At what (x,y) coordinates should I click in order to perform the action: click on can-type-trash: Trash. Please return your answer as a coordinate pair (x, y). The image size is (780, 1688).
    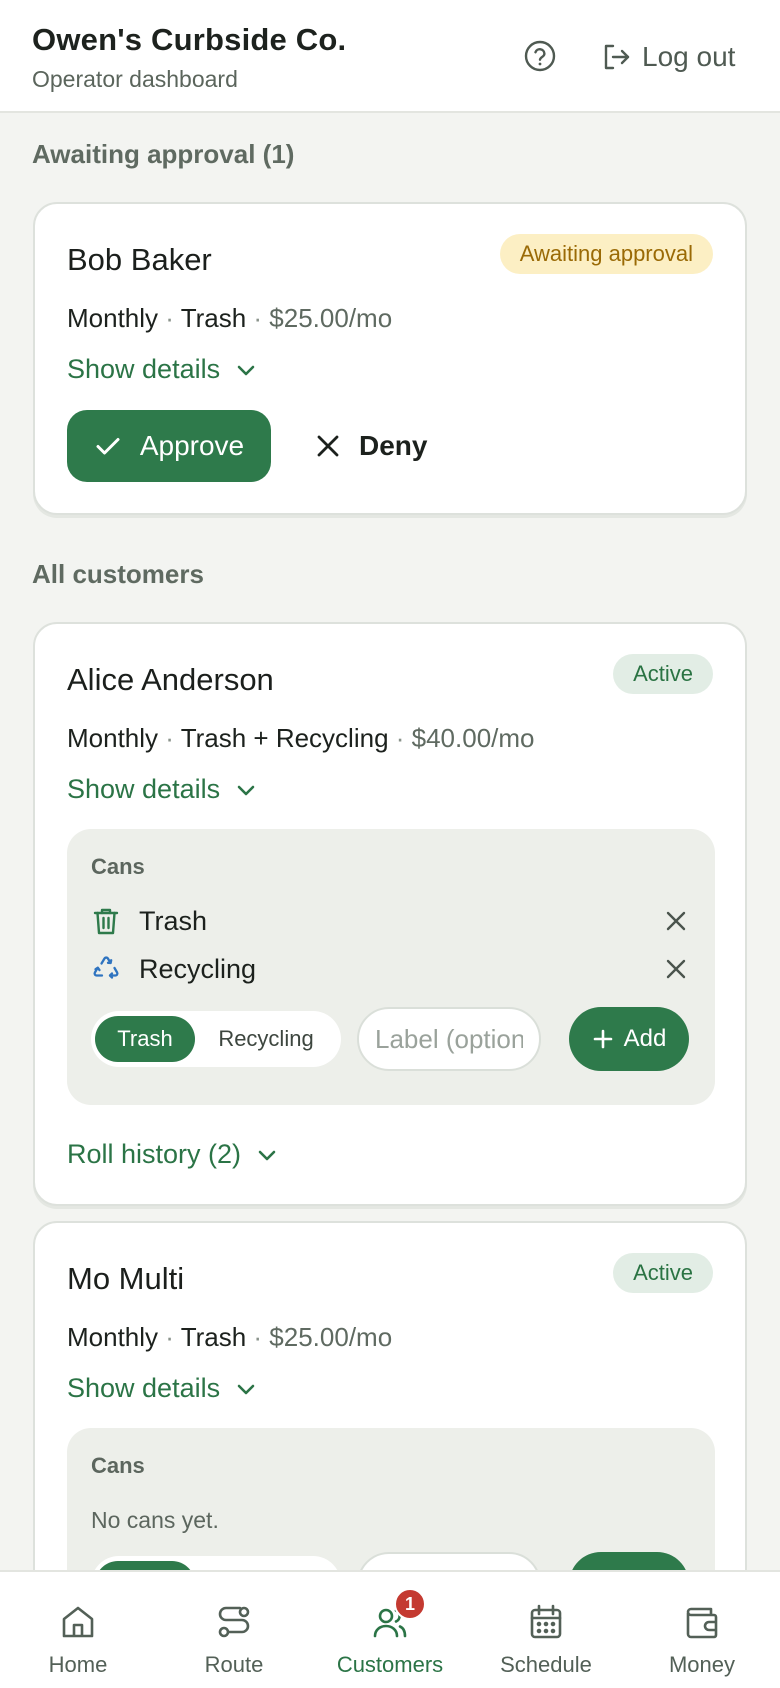
    Looking at the image, I should click on (145, 1039).